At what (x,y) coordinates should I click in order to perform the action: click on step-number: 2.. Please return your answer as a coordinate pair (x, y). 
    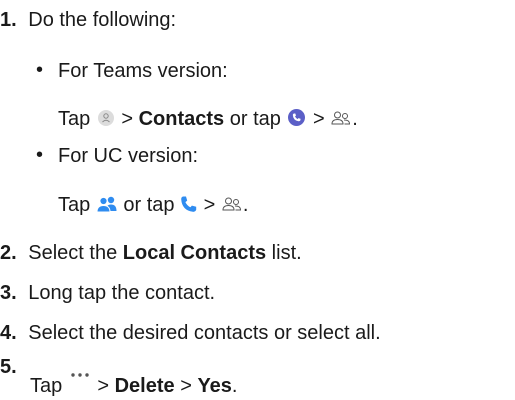
    Looking at the image, I should click on (8, 253).